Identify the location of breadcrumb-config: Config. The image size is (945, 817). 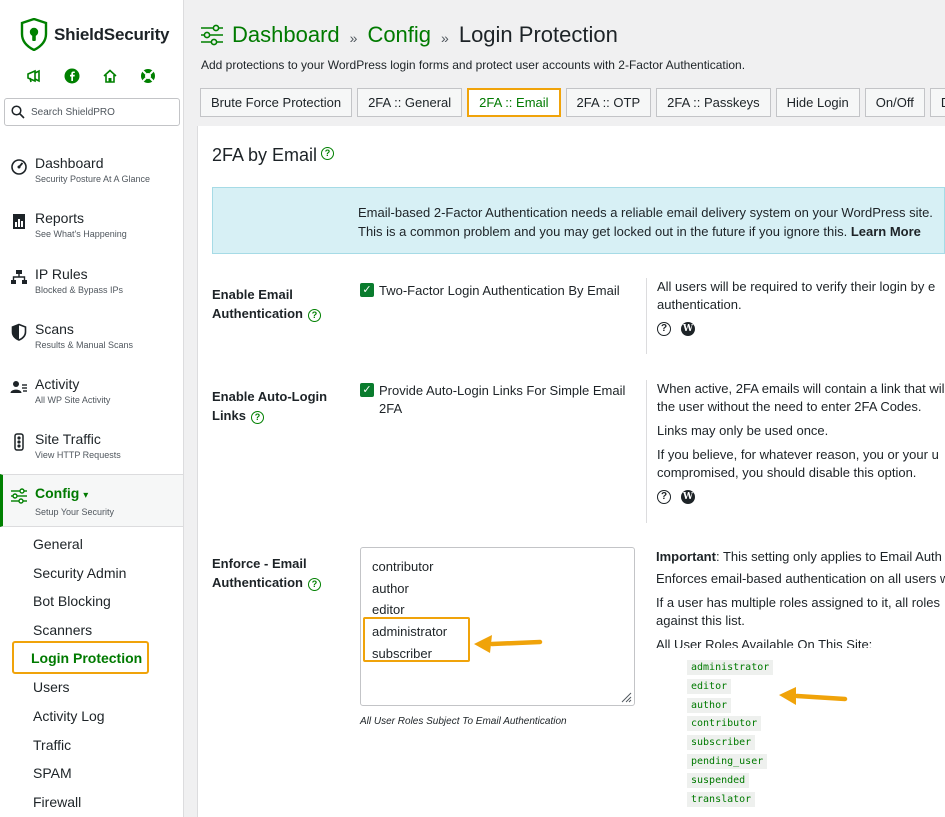
(399, 35).